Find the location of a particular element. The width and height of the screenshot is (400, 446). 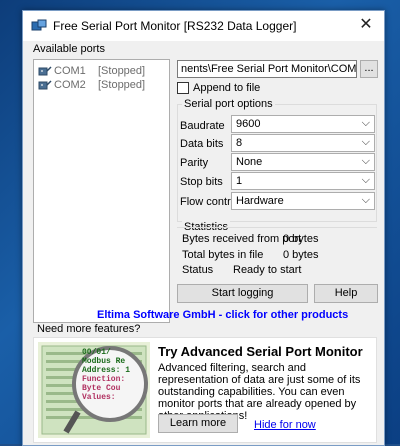

magnifier-line: Function: is located at coordinates (104, 379).